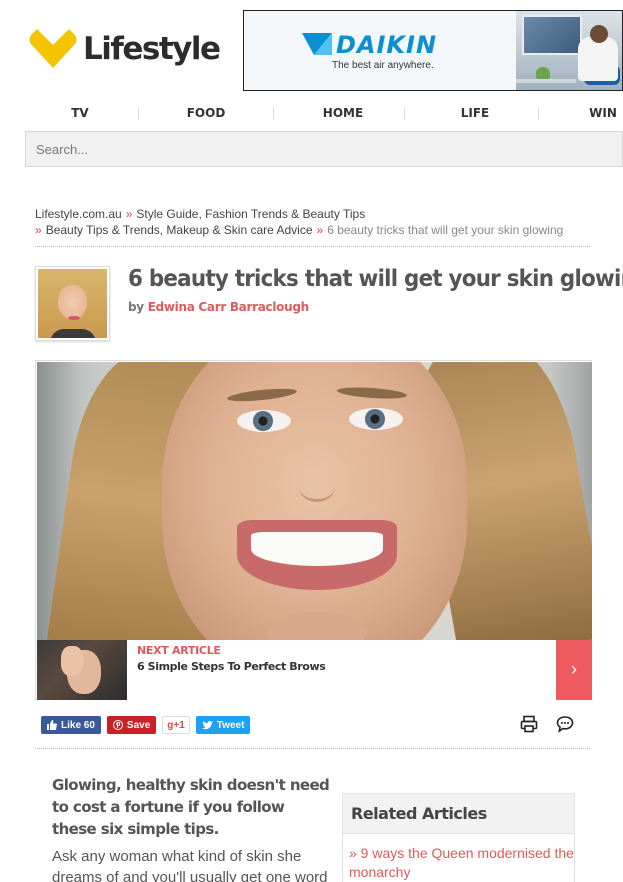 This screenshot has width=623, height=882. Describe the element at coordinates (82, 670) in the screenshot. I see `next-article-thumbnail` at that location.